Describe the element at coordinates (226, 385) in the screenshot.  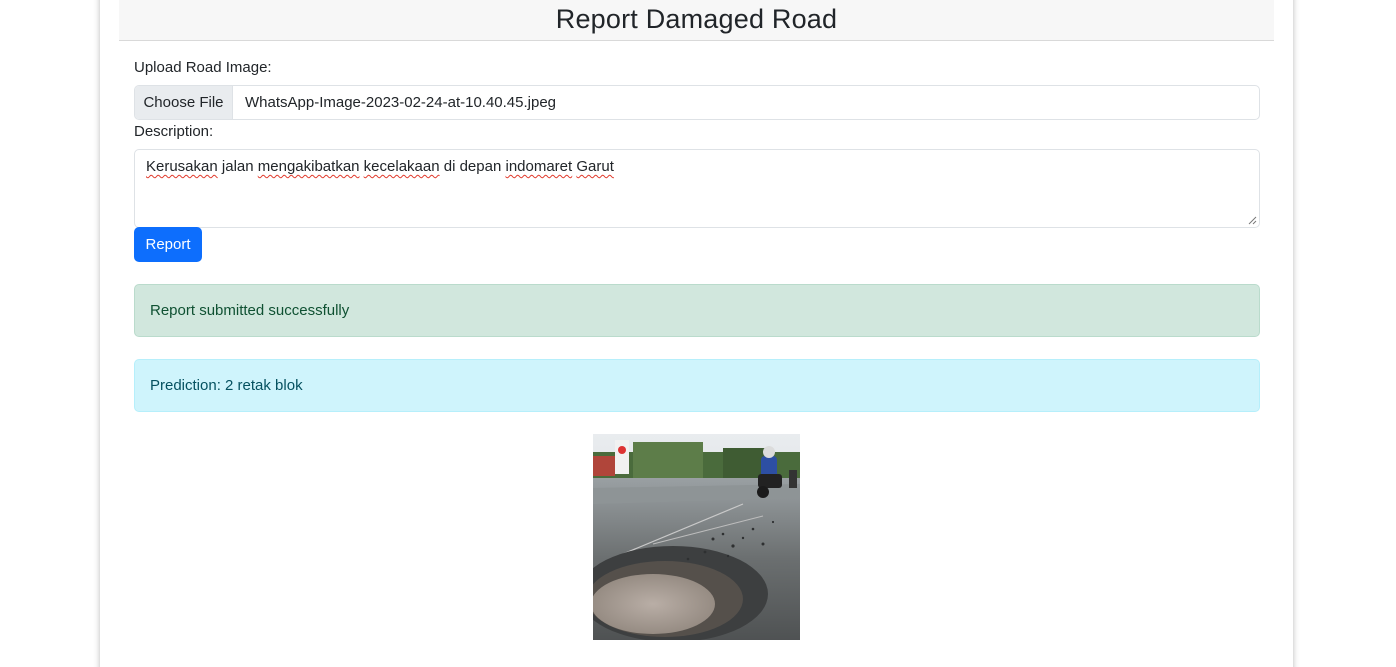
I see `prediction-message: Prediction: 2 retak blok` at that location.